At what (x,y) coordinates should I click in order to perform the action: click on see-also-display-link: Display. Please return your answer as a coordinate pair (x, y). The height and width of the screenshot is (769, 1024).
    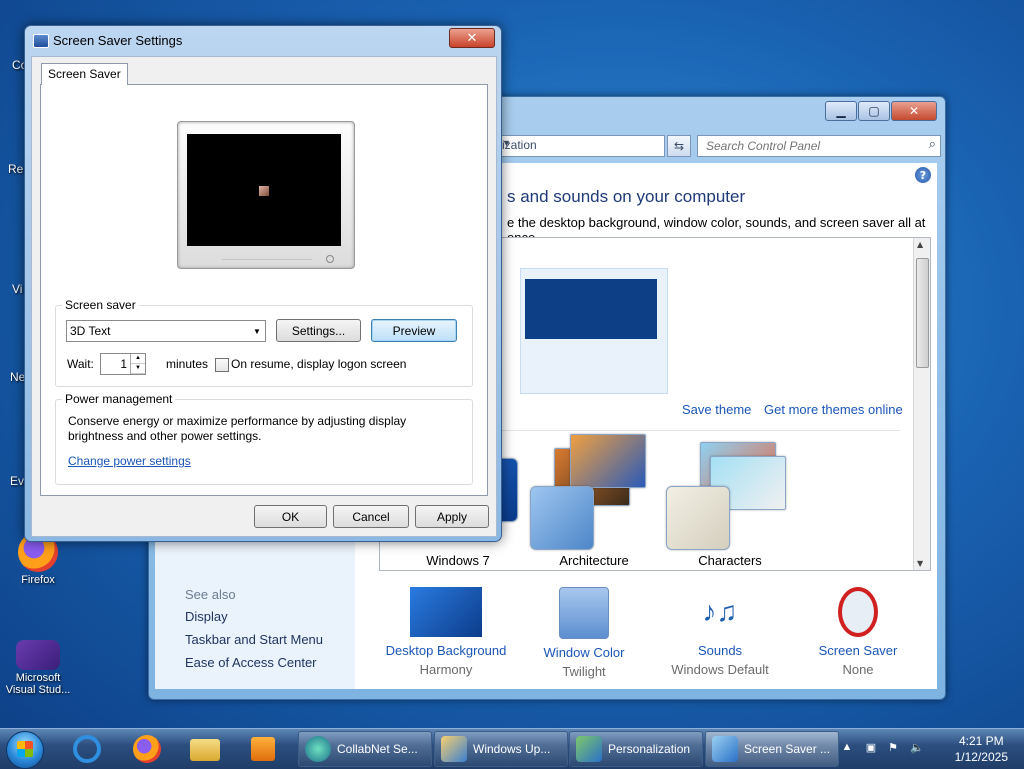
    Looking at the image, I should click on (206, 616).